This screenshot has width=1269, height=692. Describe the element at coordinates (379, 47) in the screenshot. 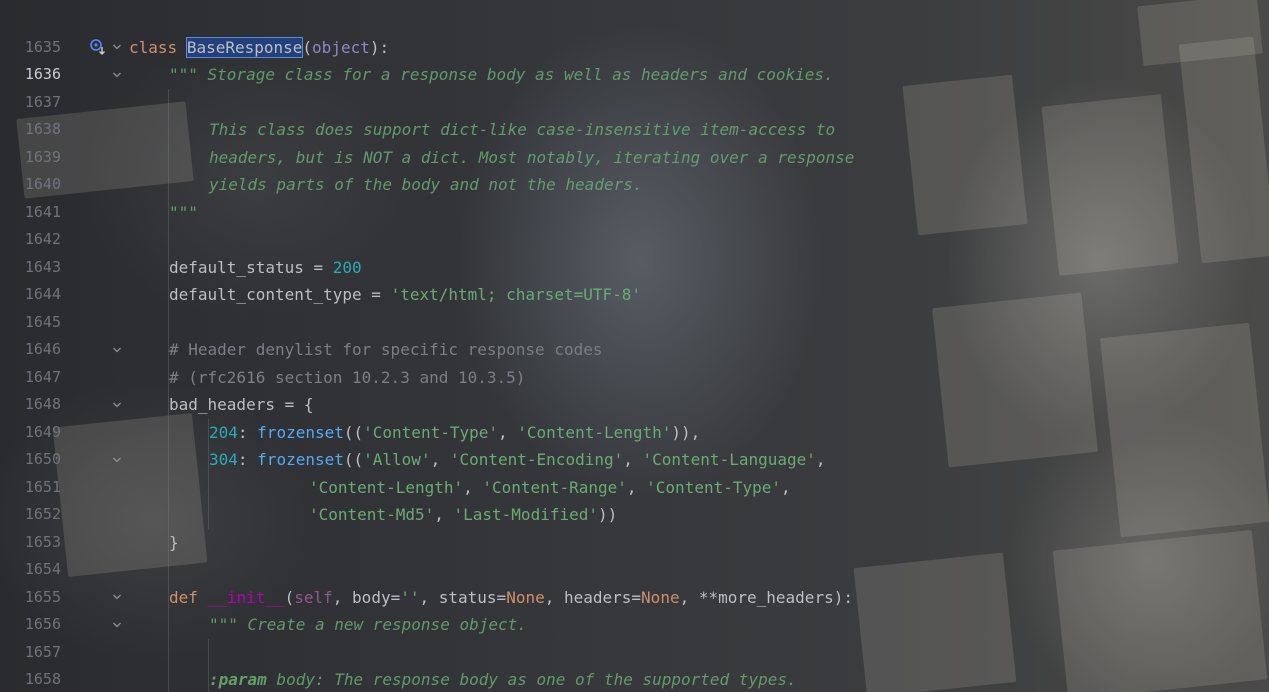

I see `punctuation: ):` at that location.